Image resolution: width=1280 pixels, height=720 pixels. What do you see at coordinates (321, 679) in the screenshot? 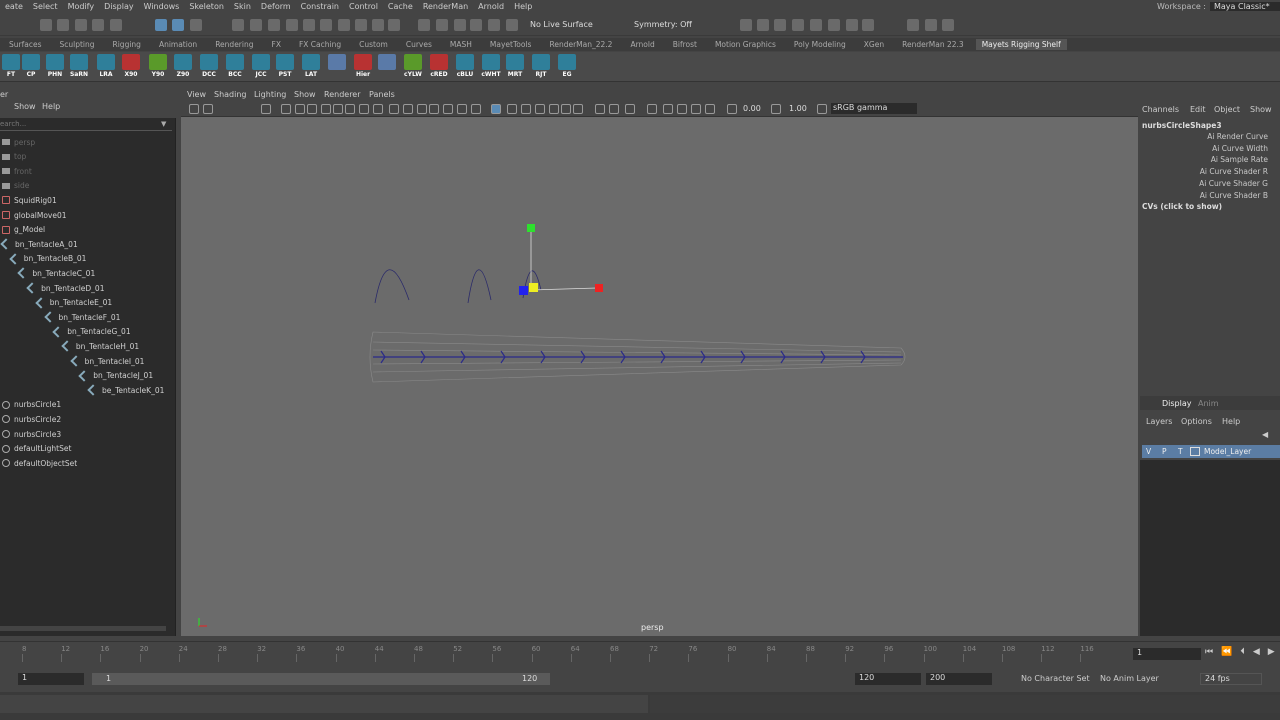
I see `range-bar: 1 120` at bounding box center [321, 679].